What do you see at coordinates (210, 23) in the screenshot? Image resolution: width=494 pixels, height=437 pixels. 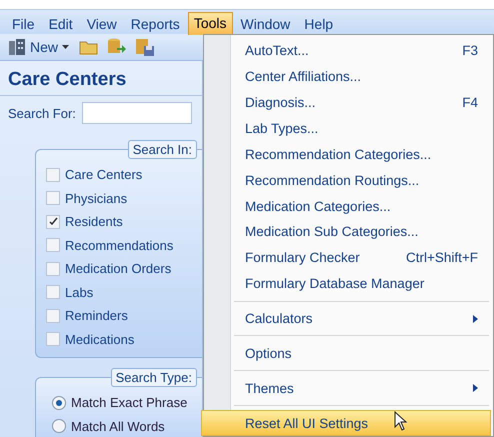 I see `menu-item: Tools` at bounding box center [210, 23].